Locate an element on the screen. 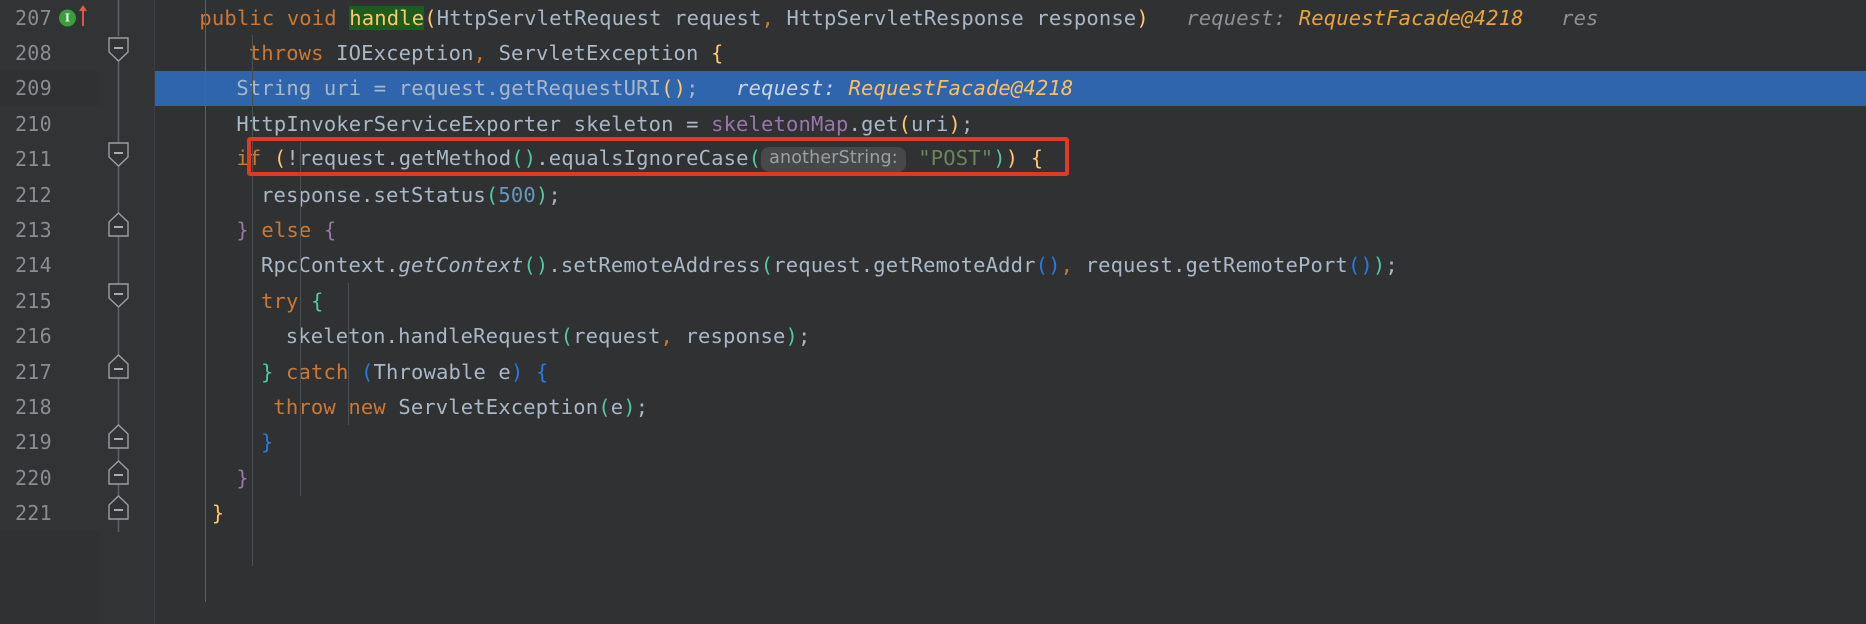 Image resolution: width=1866 pixels, height=624 pixels. code-text: try { is located at coordinates (983, 300).